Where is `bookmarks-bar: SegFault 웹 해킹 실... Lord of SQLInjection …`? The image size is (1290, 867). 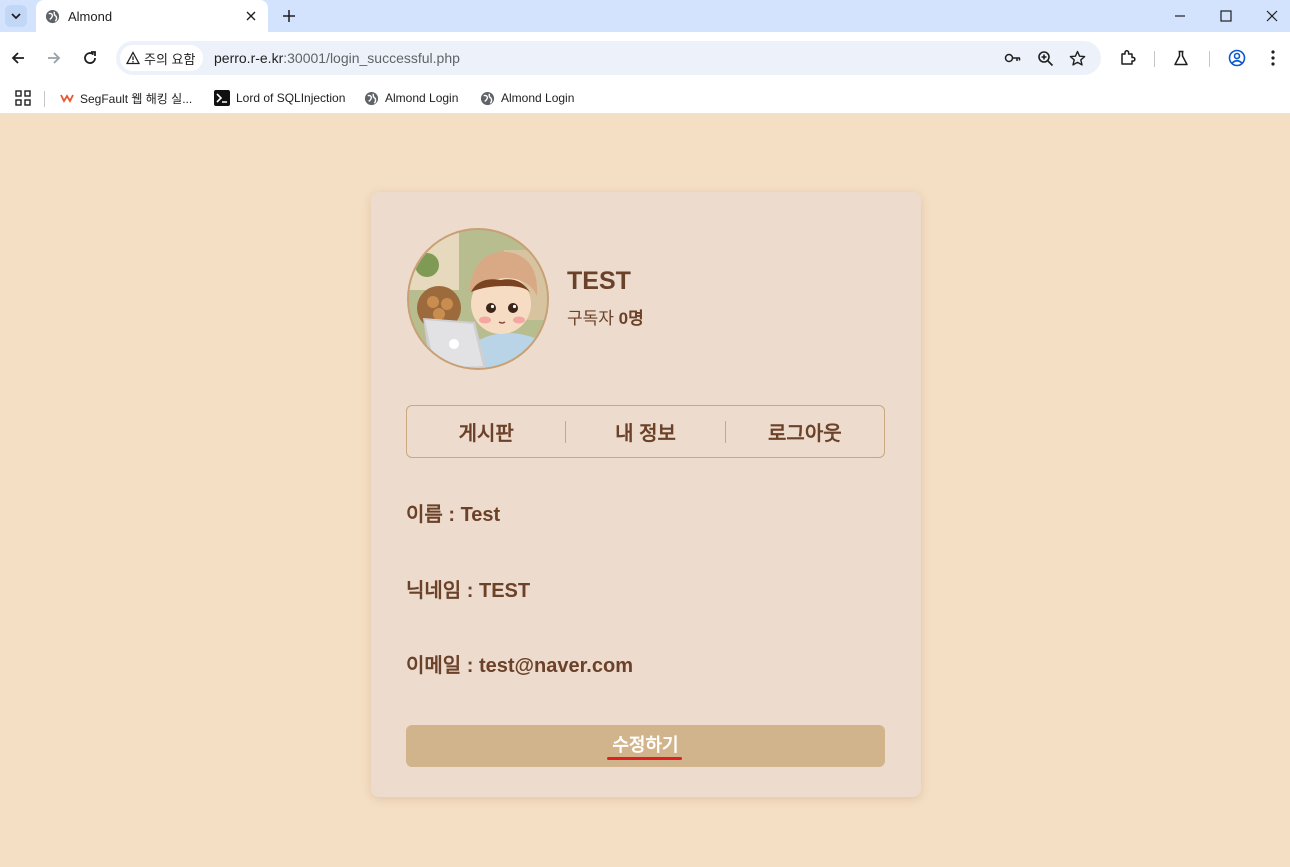 bookmarks-bar: SegFault 웹 해킹 실... Lord of SQLInjection … is located at coordinates (645, 99).